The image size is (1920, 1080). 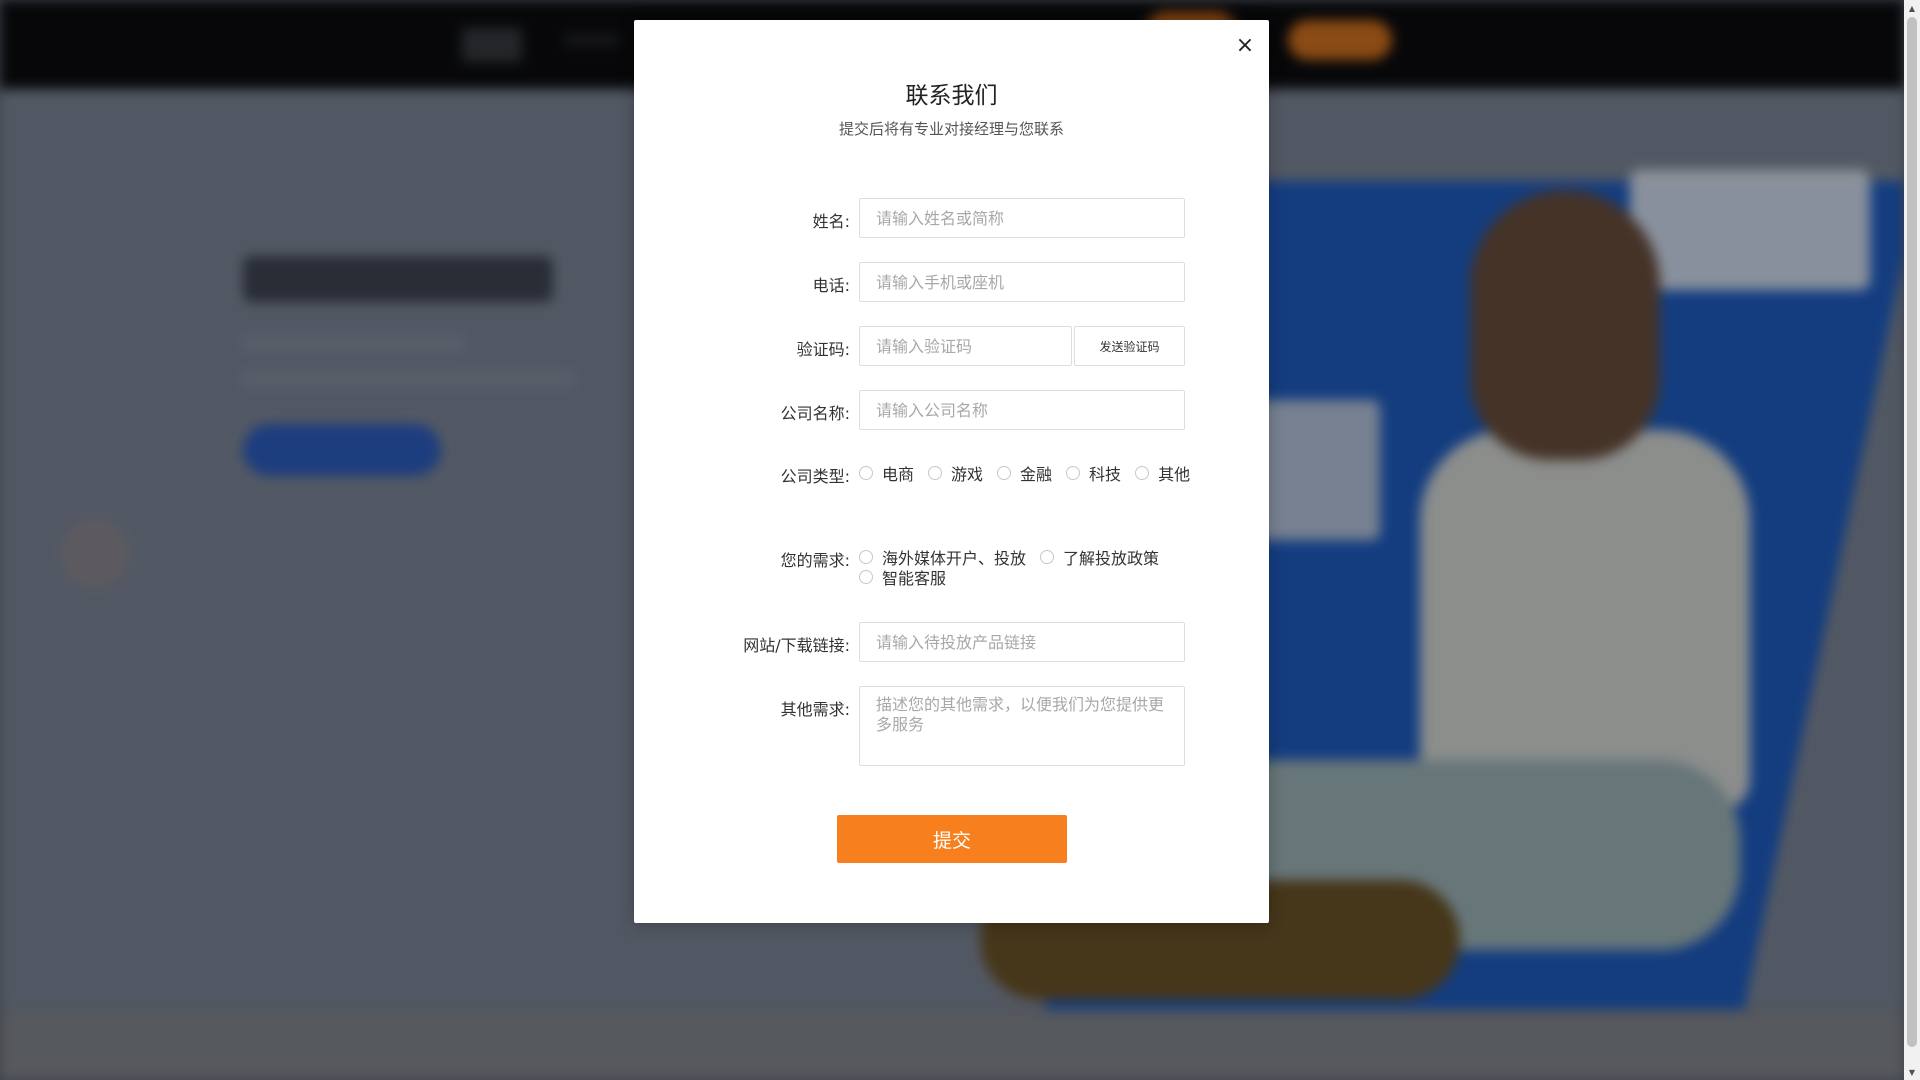 What do you see at coordinates (1111, 558) in the screenshot?
I see `radio-option-label: 了解投放政策` at bounding box center [1111, 558].